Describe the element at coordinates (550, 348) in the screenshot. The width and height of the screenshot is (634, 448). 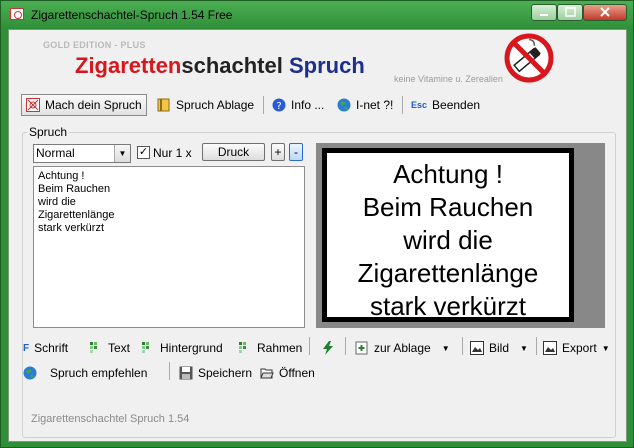
I see `export-icon` at that location.